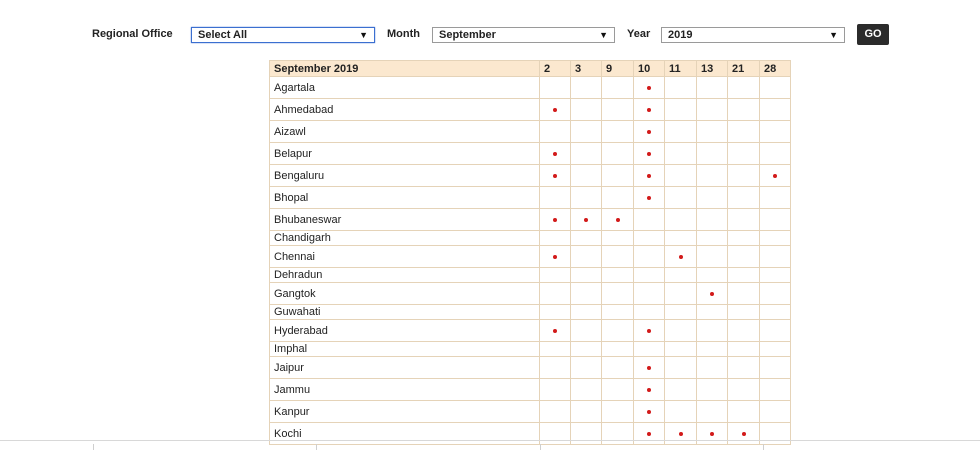 Image resolution: width=980 pixels, height=450 pixels. Describe the element at coordinates (283, 35) in the screenshot. I see `regional-office-select: Select All ▼` at that location.